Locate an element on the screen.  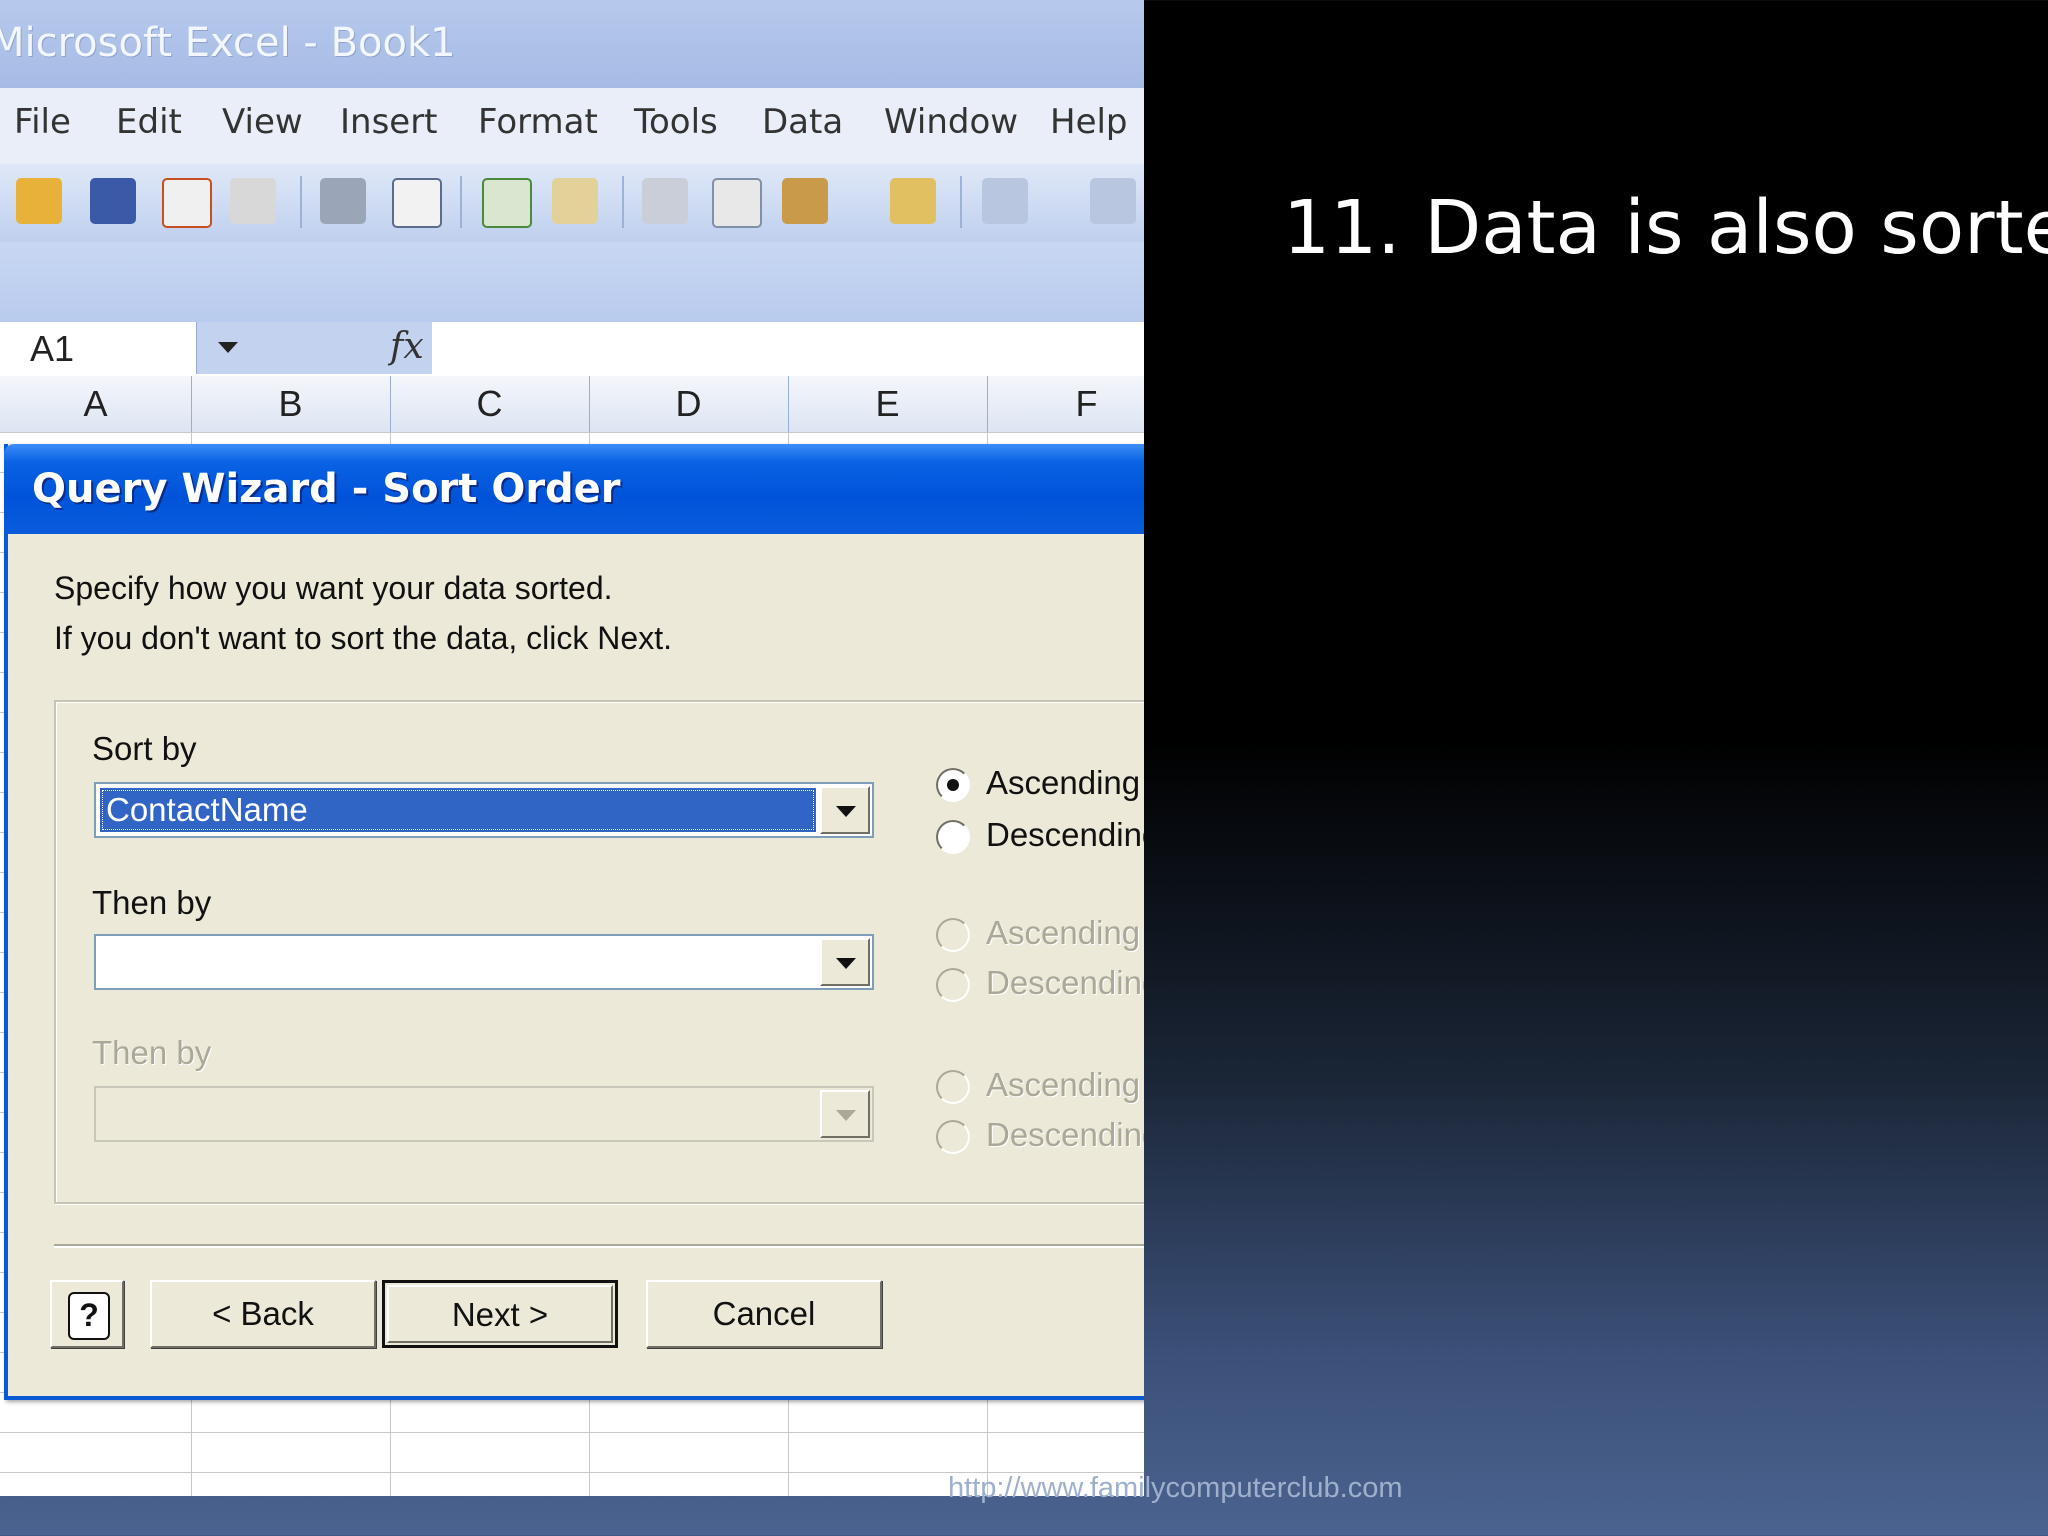
sort-by-dropdown-button is located at coordinates (845, 810).